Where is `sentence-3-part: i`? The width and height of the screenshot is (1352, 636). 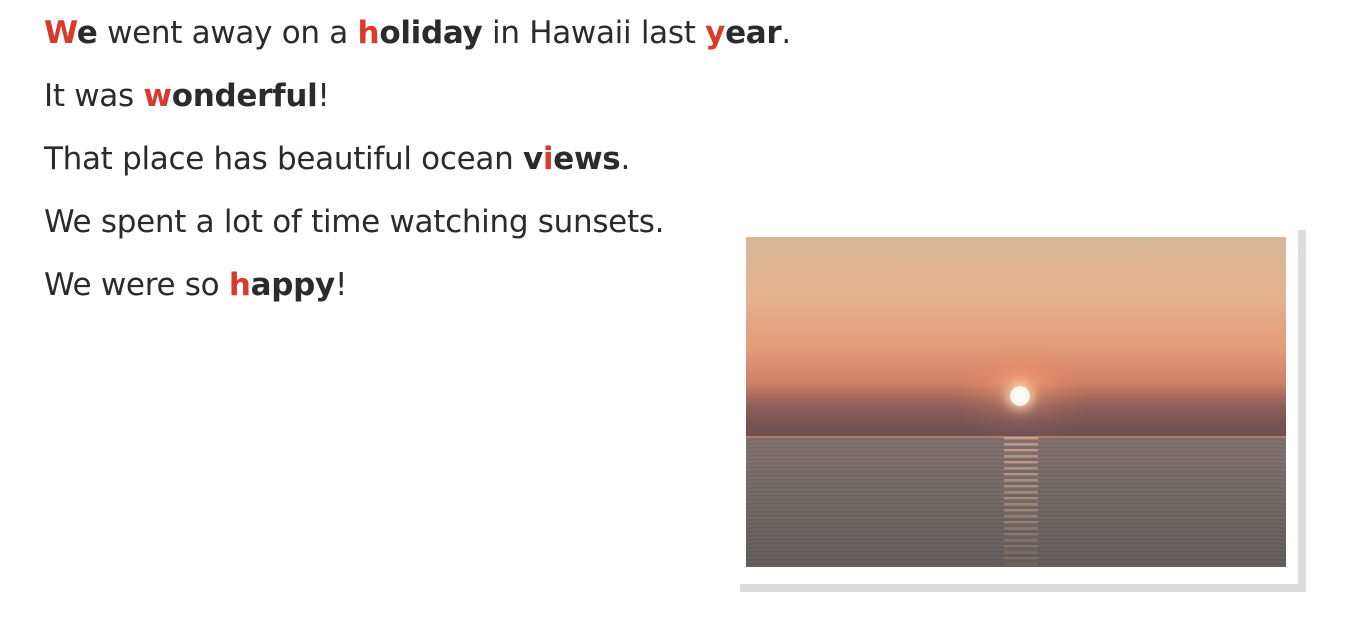 sentence-3-part: i is located at coordinates (548, 159).